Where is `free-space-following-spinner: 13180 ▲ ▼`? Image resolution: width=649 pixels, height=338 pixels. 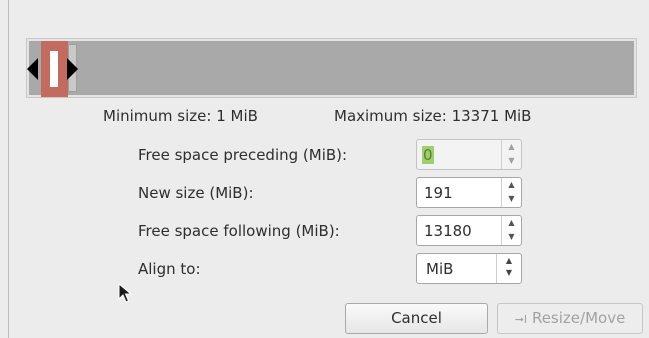
free-space-following-spinner: 13180 ▲ ▼ is located at coordinates (469, 230).